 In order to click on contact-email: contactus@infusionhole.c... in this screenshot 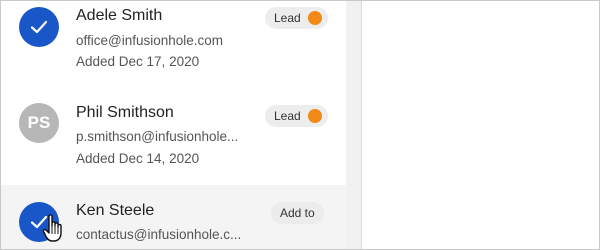, I will do `click(159, 234)`.